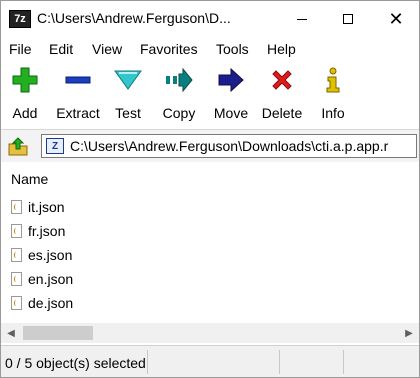  I want to click on file-rows: it.json fr.json es.json en.json de.json, so click(42, 255).